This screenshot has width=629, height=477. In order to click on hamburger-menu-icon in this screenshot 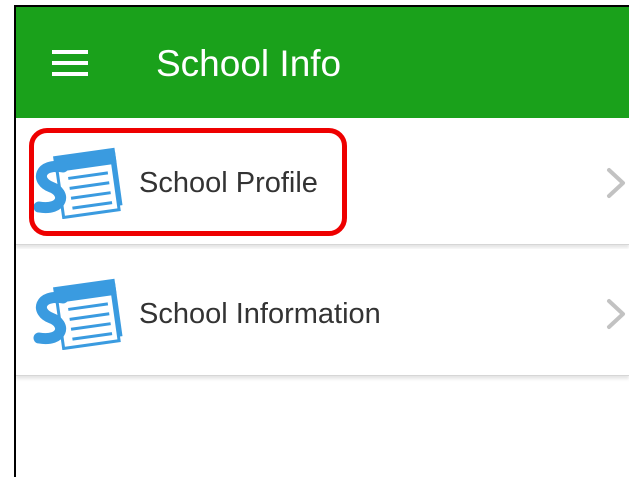, I will do `click(70, 63)`.